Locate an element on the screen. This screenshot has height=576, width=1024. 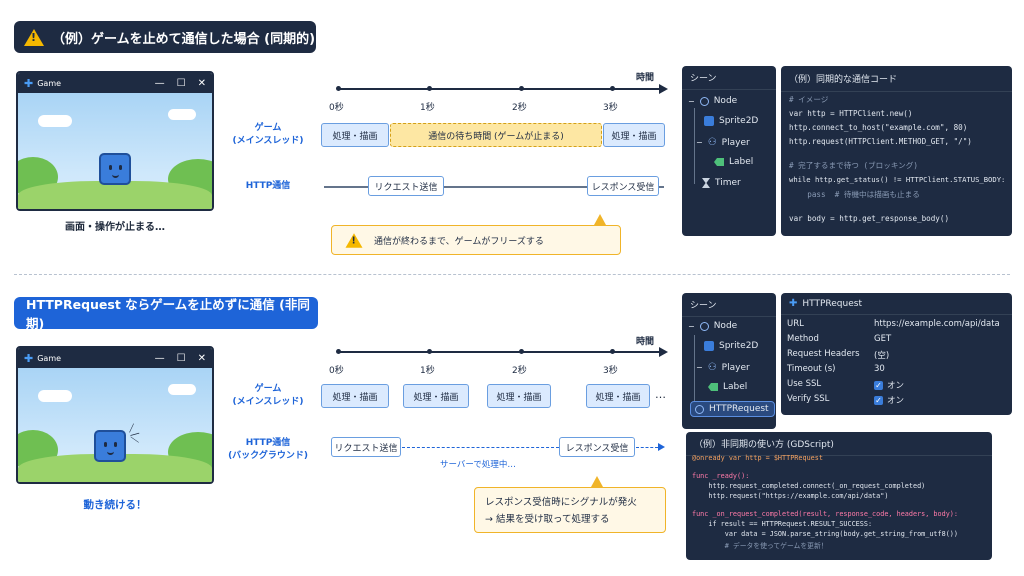
httprequest-icon is located at coordinates (699, 409).